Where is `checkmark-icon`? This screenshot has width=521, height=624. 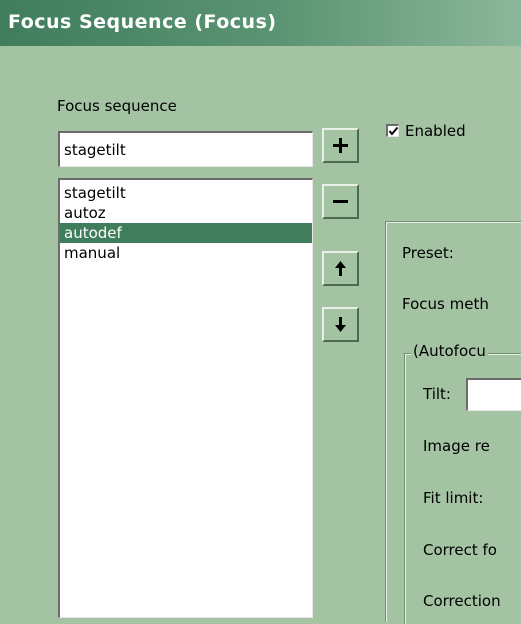
checkmark-icon is located at coordinates (393, 131).